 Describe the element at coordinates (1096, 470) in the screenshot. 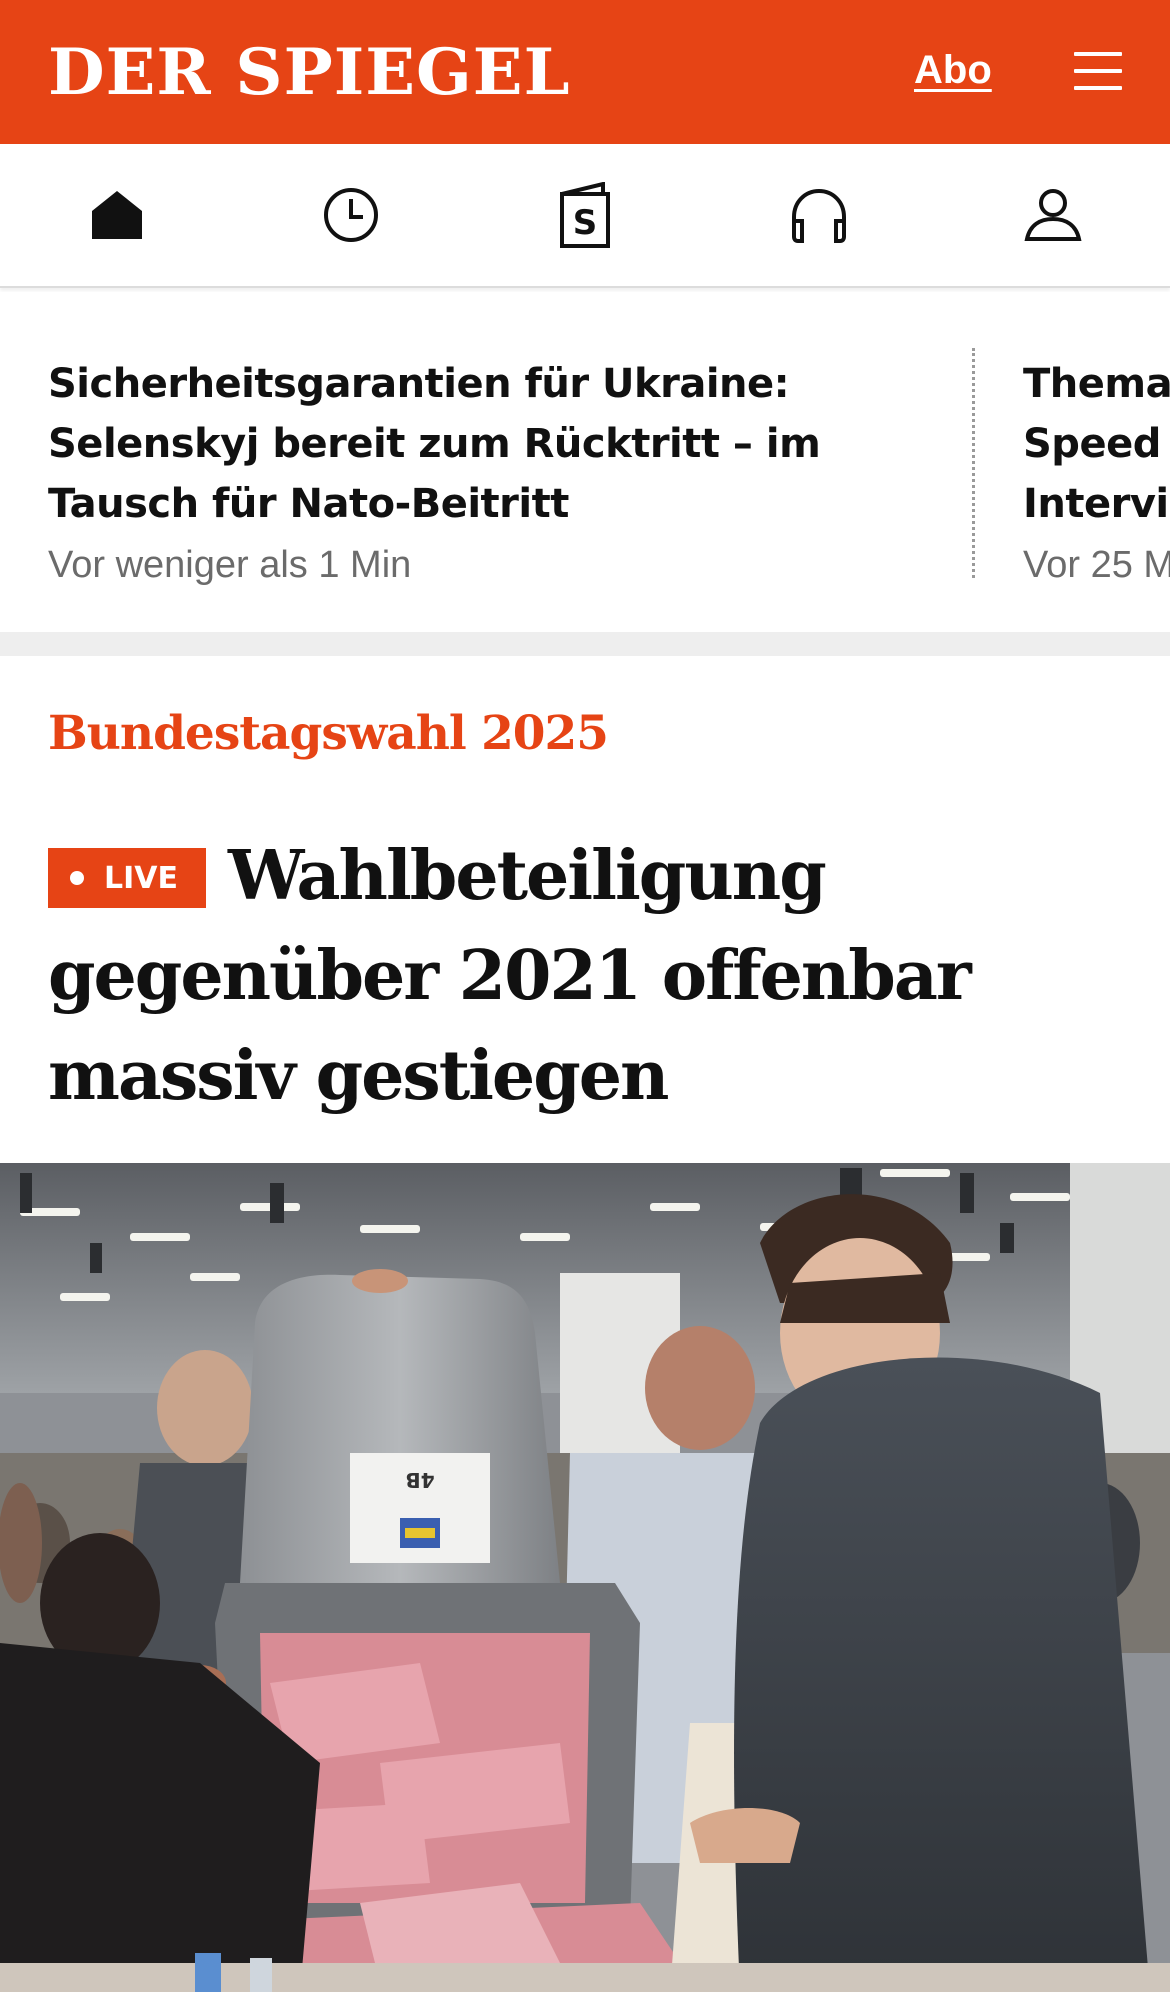

I see `ticker-item: Thema Speed Intervi Vor 25 M` at that location.